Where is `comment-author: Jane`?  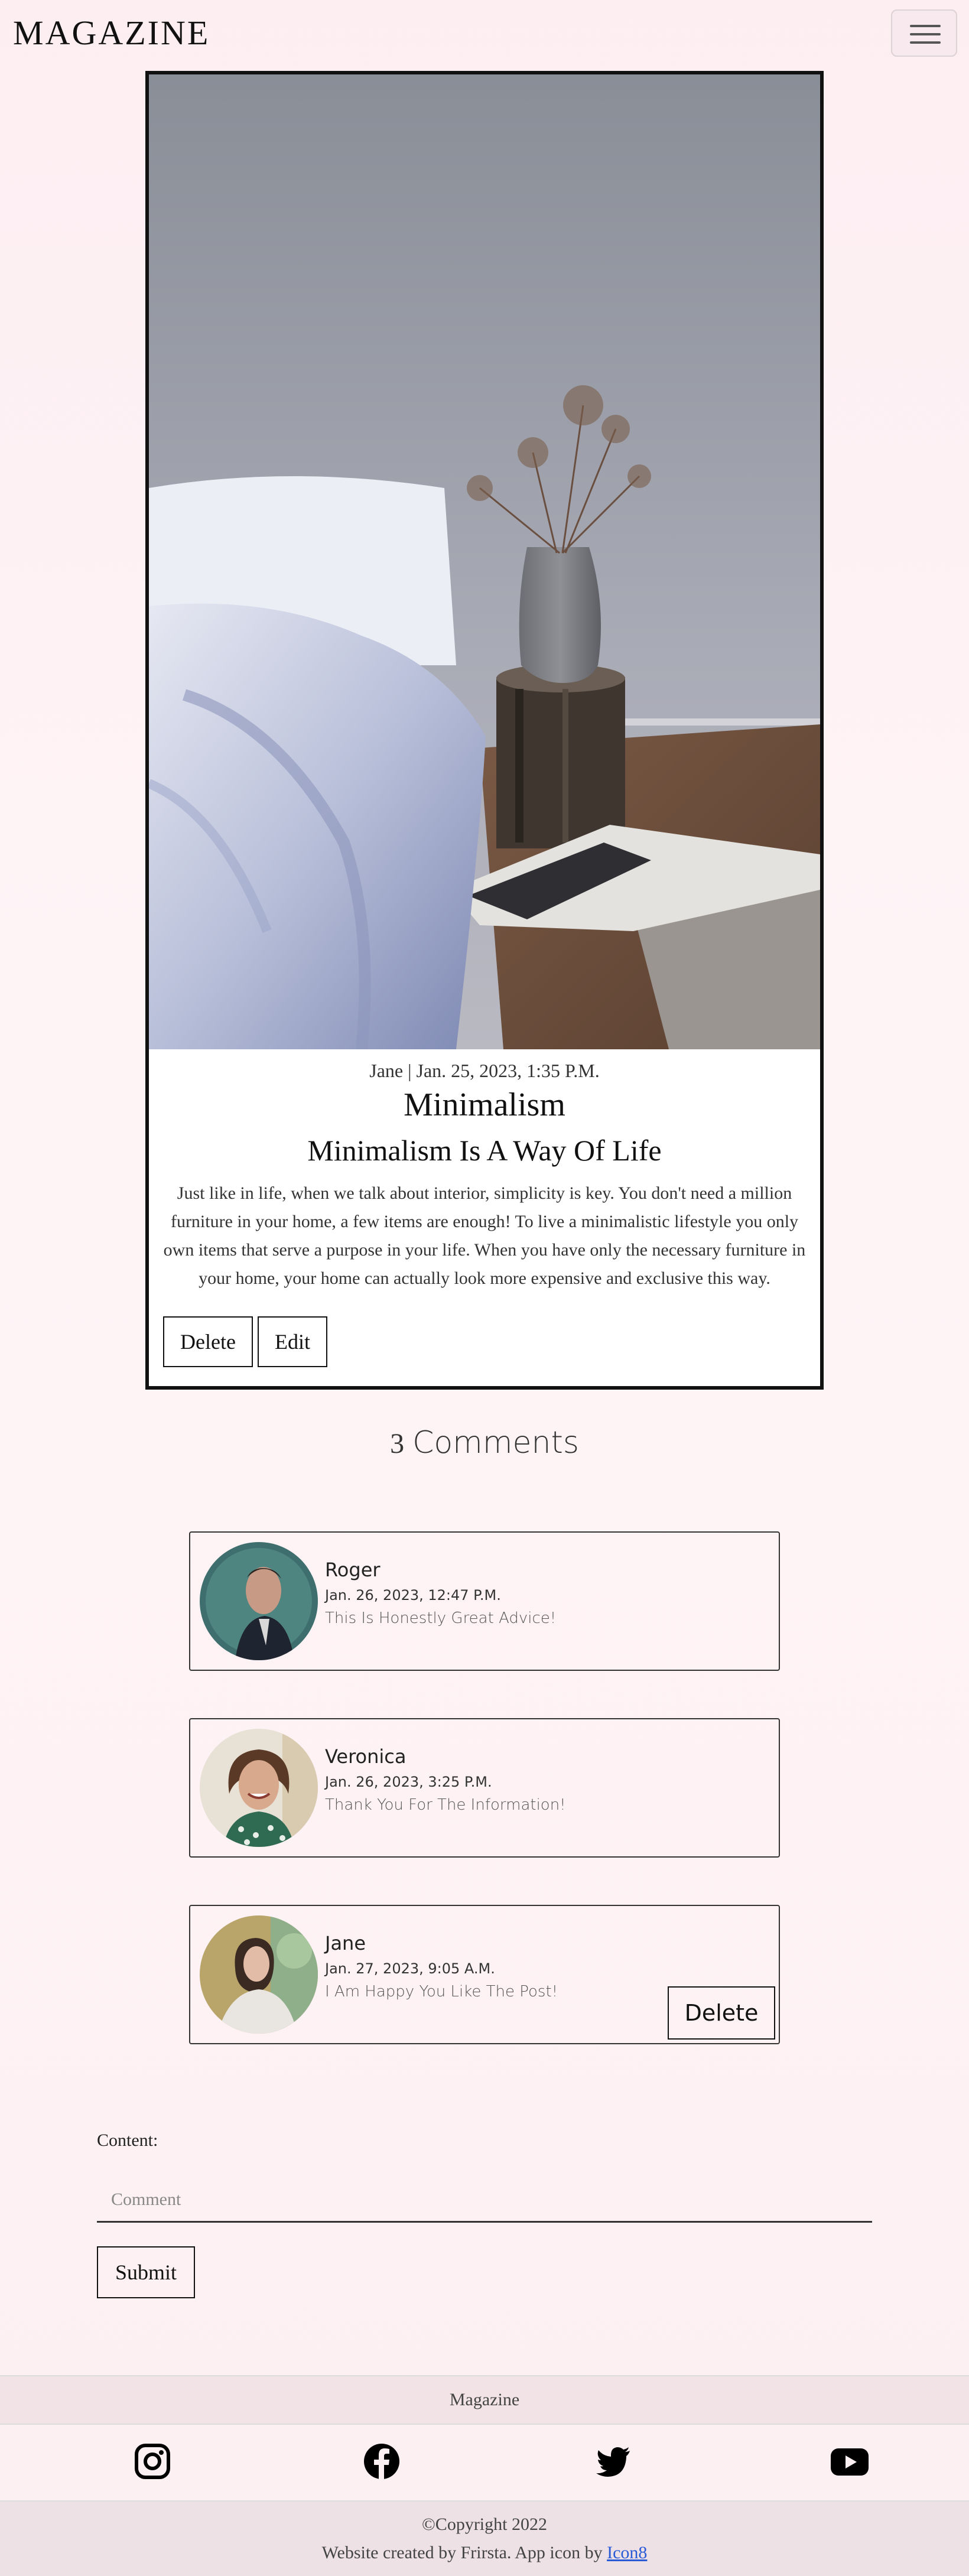
comment-author: Jane is located at coordinates (345, 1943).